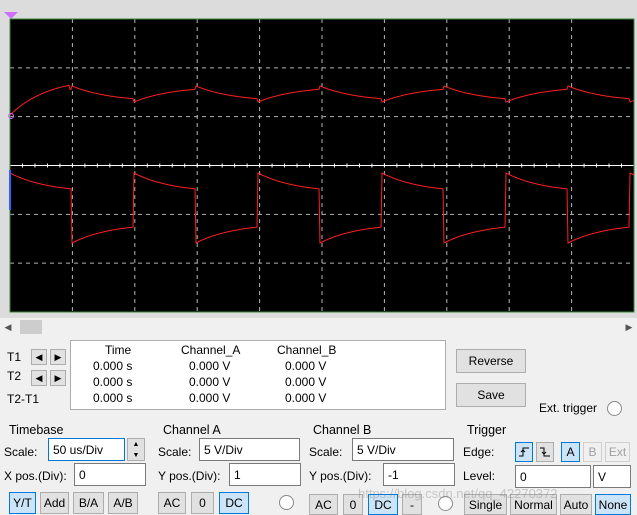  What do you see at coordinates (21, 452) in the screenshot?
I see `timebase-scale-label: Scale:` at bounding box center [21, 452].